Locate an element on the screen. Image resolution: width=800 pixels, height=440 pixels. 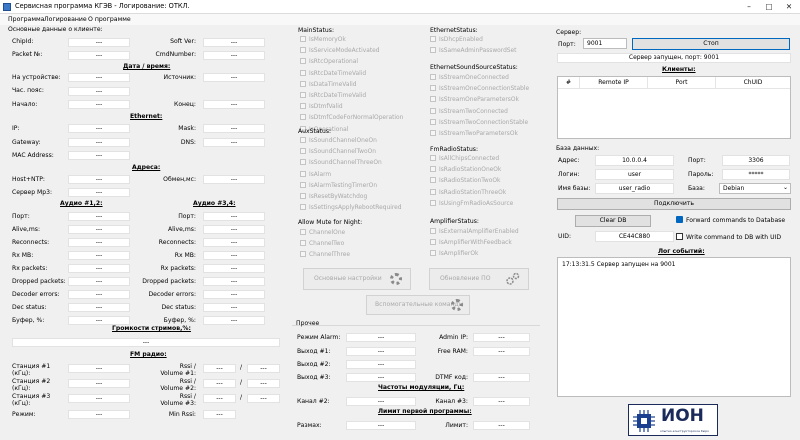
mainstatus-checkbox: IsDtmfValid is located at coordinates (321, 107).